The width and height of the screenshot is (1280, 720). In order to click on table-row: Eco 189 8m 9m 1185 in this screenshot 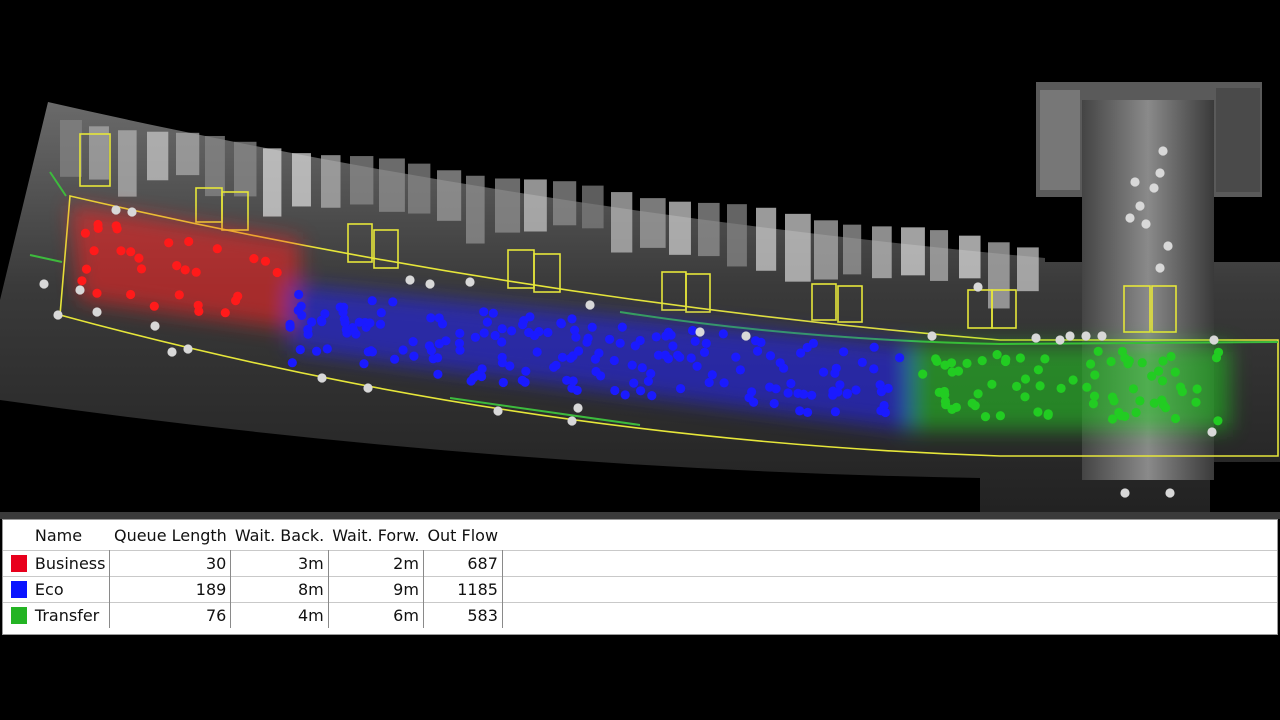, I will do `click(640, 589)`.